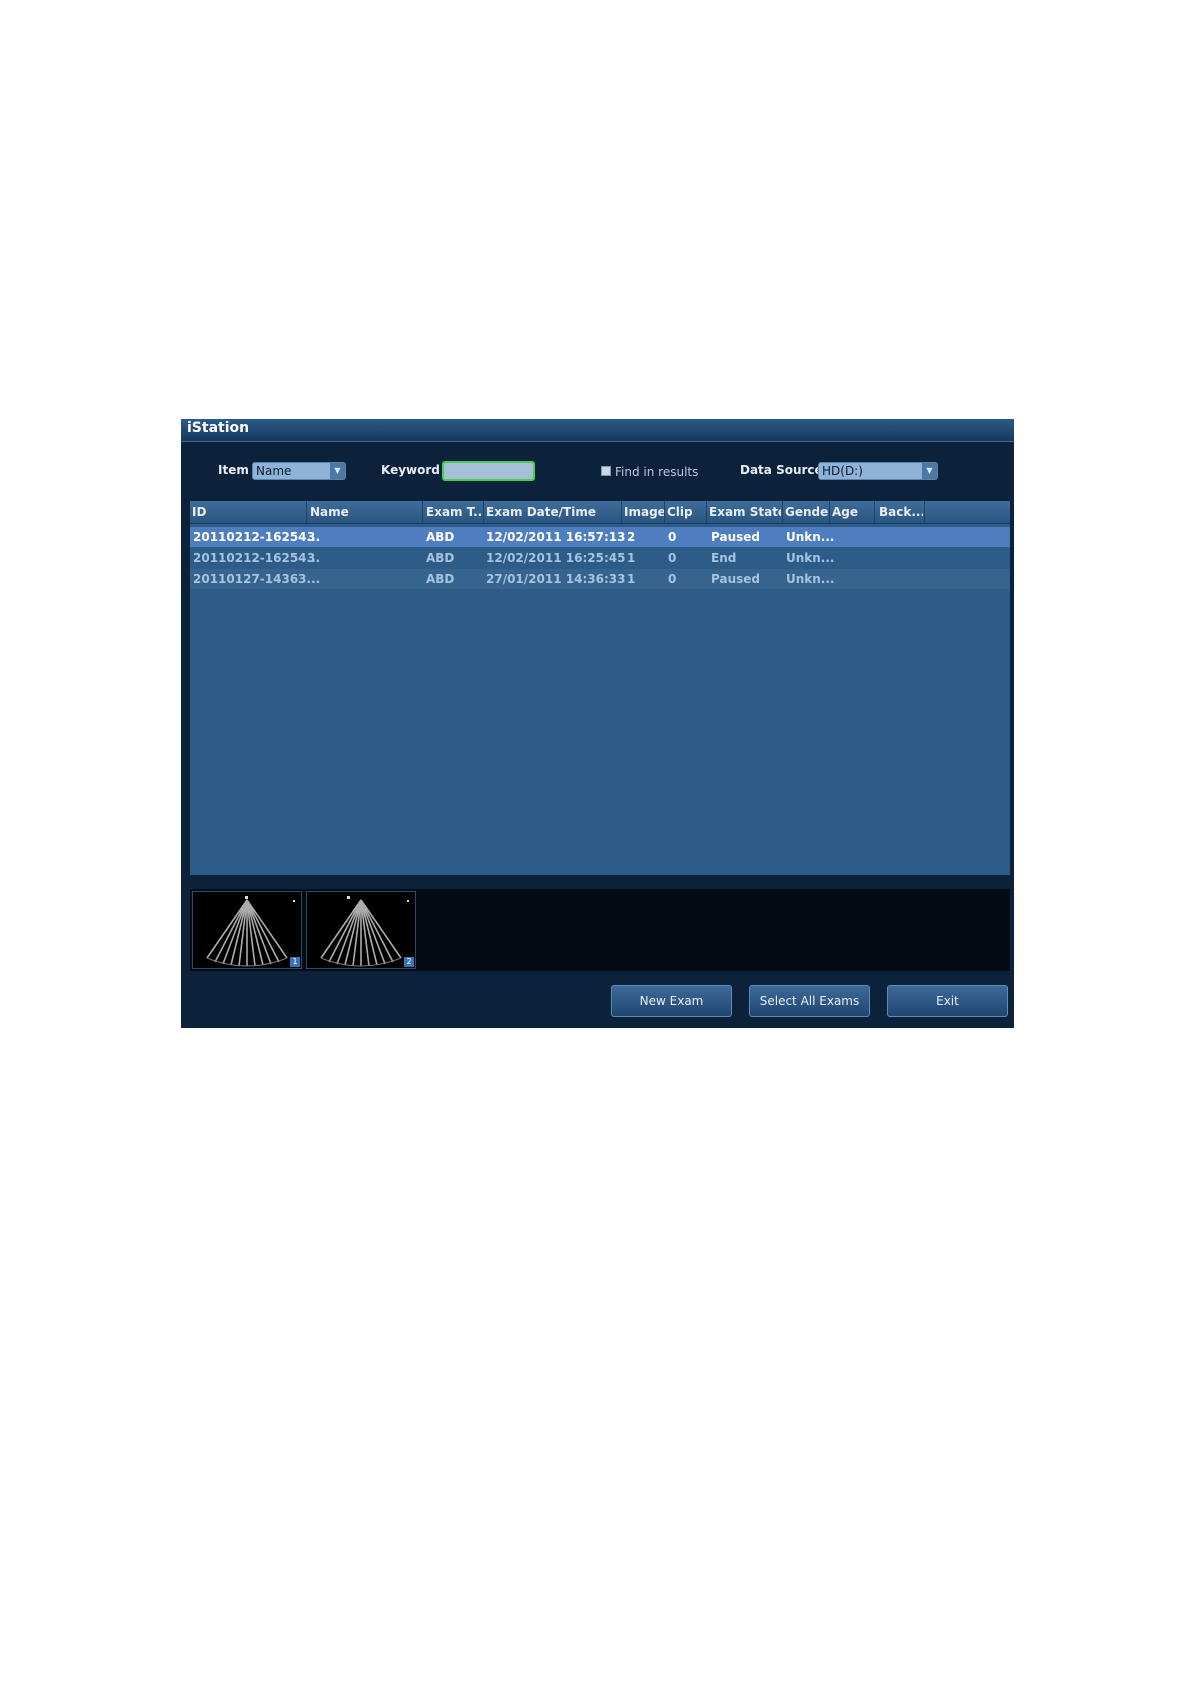 The image size is (1190, 1684). I want to click on thumbnail-index: 1, so click(295, 962).